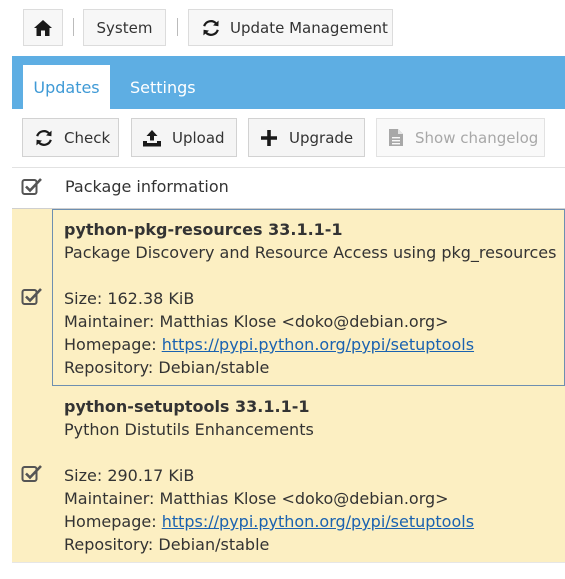 The width and height of the screenshot is (565, 579). Describe the element at coordinates (396, 137) in the screenshot. I see `document-icon` at that location.